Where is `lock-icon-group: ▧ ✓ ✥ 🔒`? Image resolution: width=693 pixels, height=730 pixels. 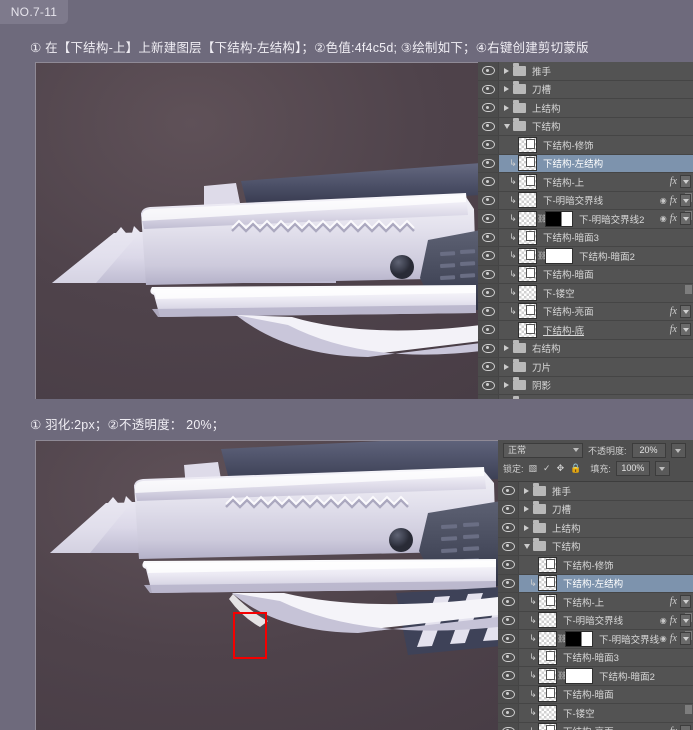 lock-icon-group: ▧ ✓ ✥ 🔒 is located at coordinates (555, 468).